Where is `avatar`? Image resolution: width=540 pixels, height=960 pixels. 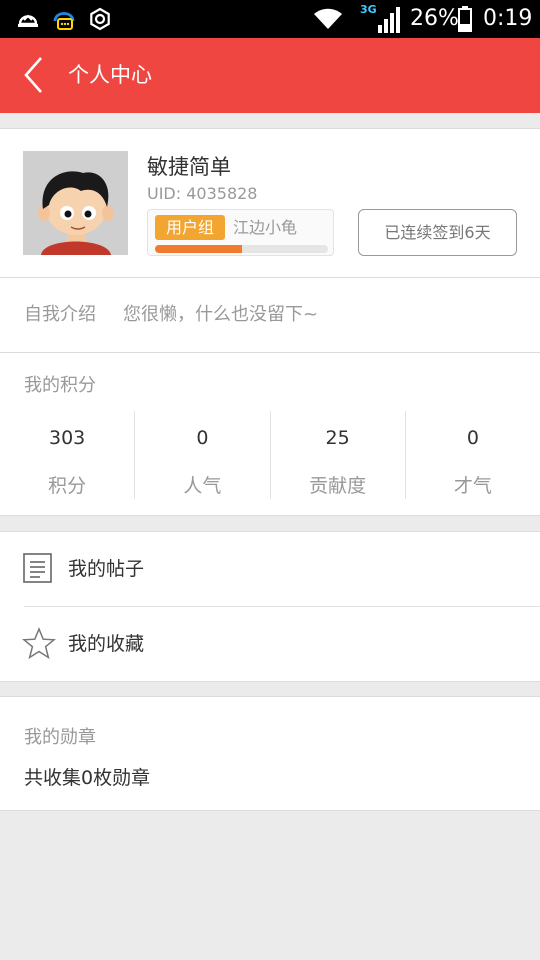 avatar is located at coordinates (75, 203).